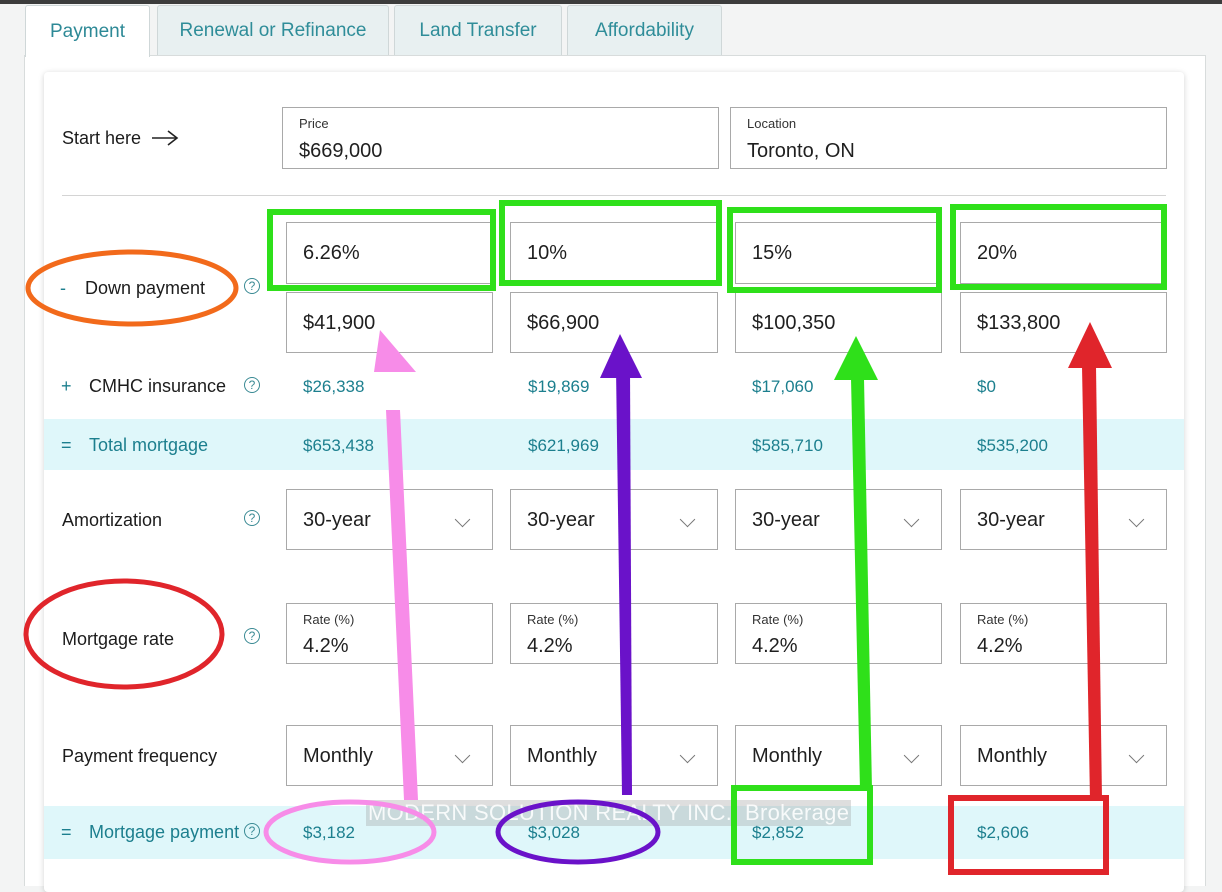 The width and height of the screenshot is (1222, 892). Describe the element at coordinates (772, 253) in the screenshot. I see `down-payment-percent-value: 15%` at that location.